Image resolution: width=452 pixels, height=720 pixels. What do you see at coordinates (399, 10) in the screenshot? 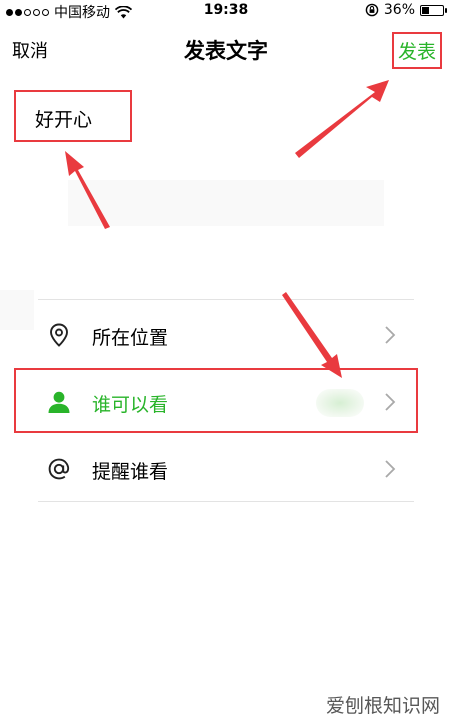
I see `battery-percent: 36%` at bounding box center [399, 10].